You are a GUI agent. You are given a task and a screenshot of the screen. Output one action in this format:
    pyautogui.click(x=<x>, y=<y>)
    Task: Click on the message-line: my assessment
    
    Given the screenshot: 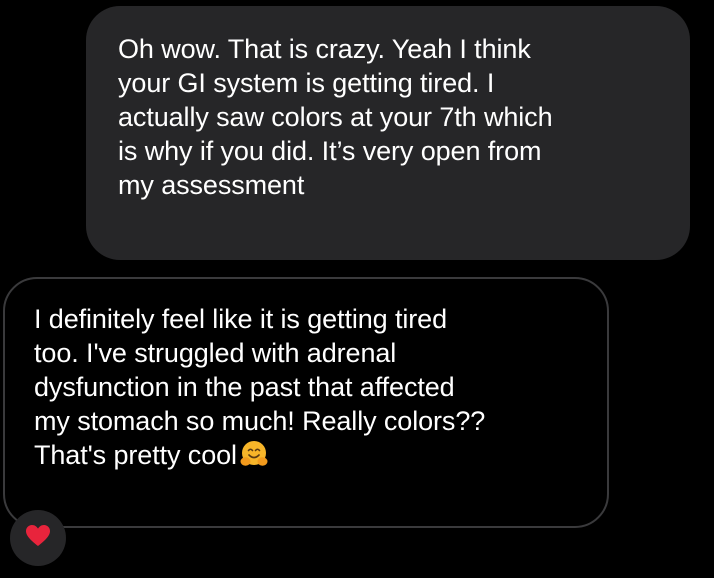 What is the action you would take?
    pyautogui.click(x=211, y=185)
    